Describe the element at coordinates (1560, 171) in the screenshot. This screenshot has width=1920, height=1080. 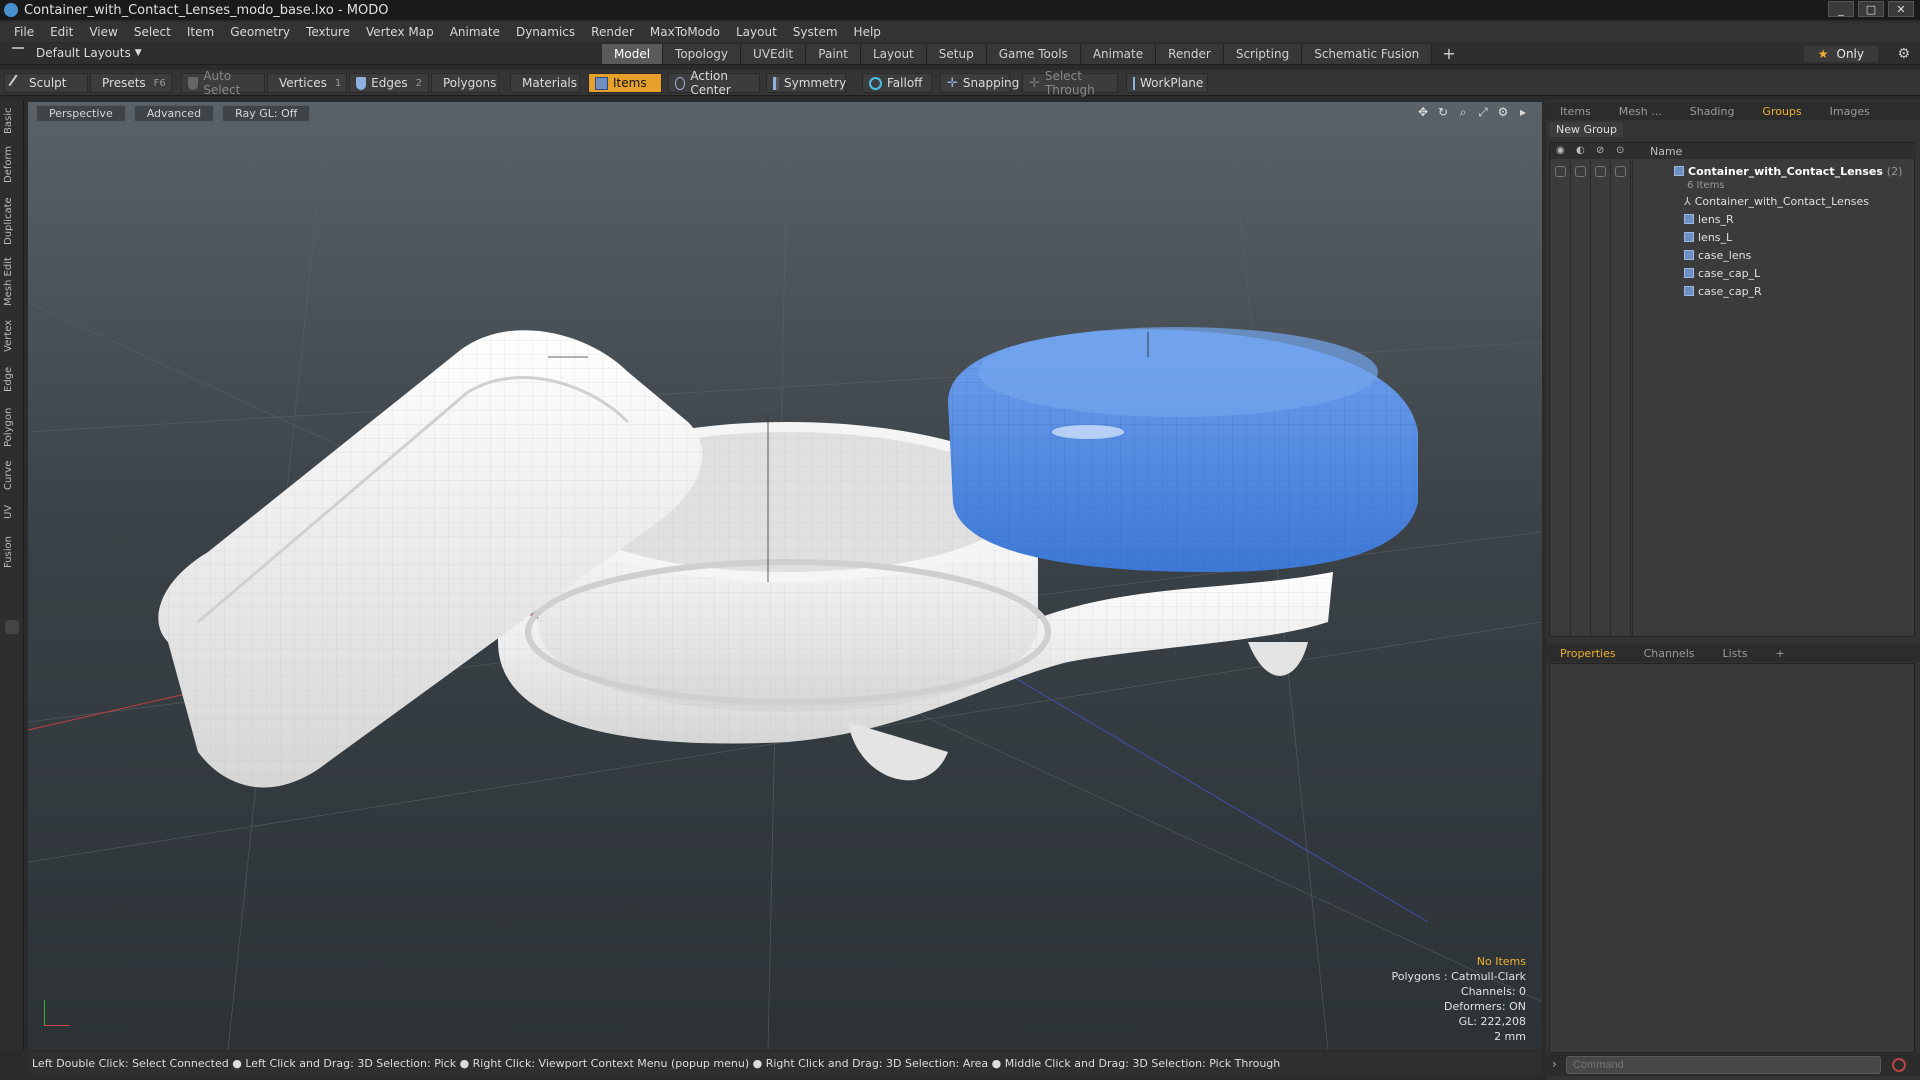
I see `visibility-eye-icon` at that location.